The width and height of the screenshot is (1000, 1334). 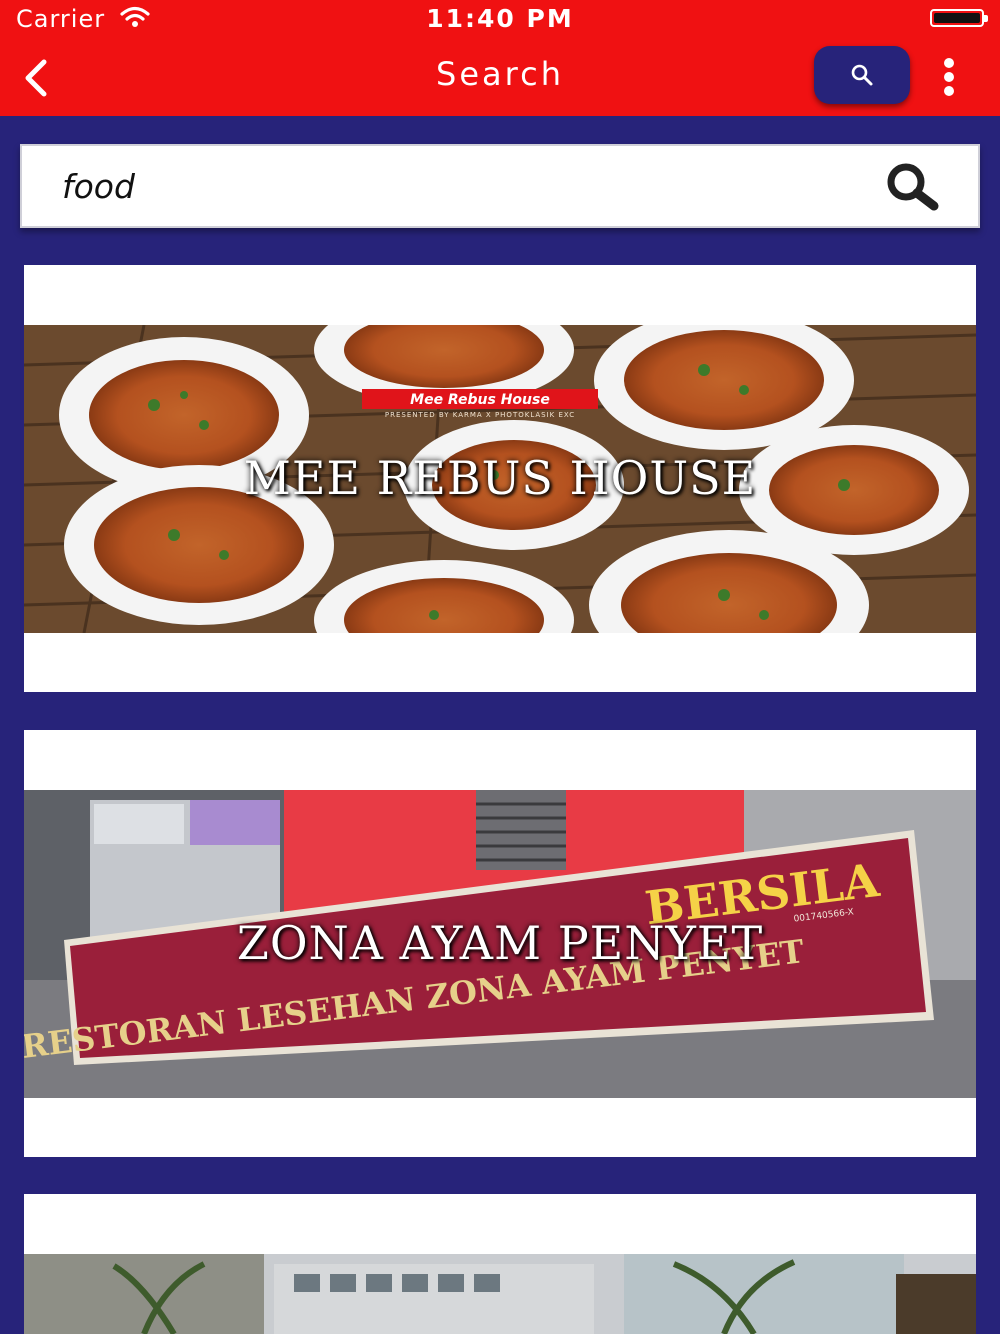 I want to click on header-search-button, so click(x=862, y=75).